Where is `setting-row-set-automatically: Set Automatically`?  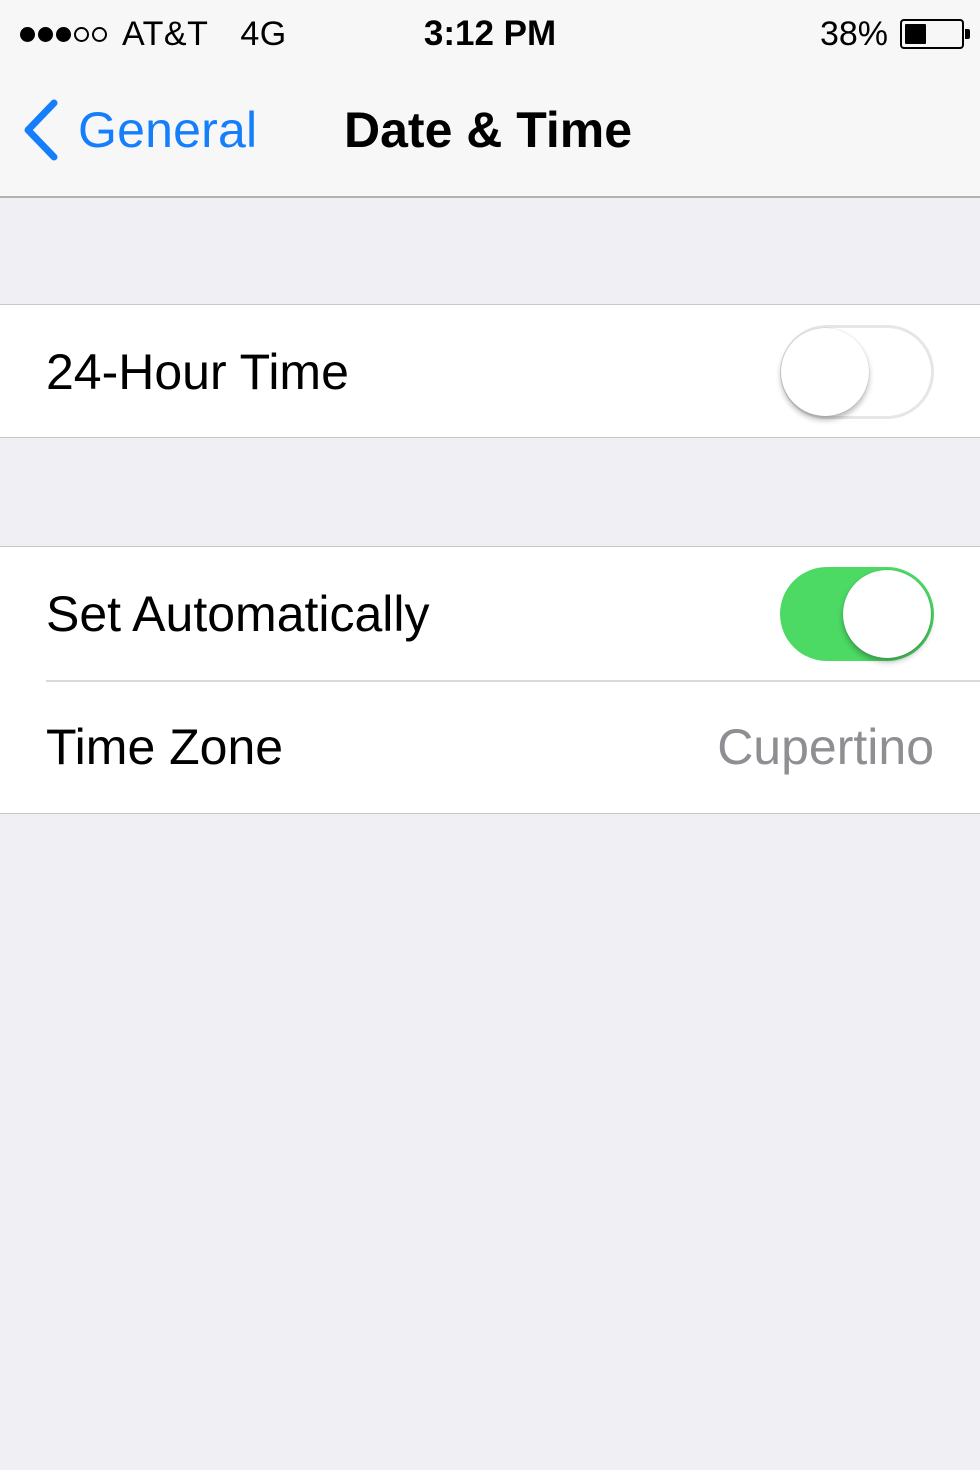 setting-row-set-automatically: Set Automatically is located at coordinates (490, 613).